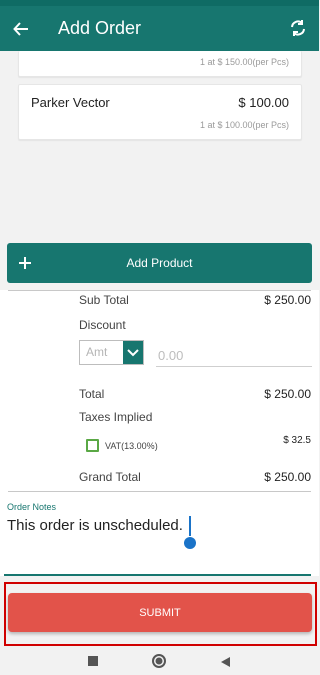 This screenshot has width=320, height=675. I want to click on order-notes-field: Order Notes This order is unscheduled., so click(159, 534).